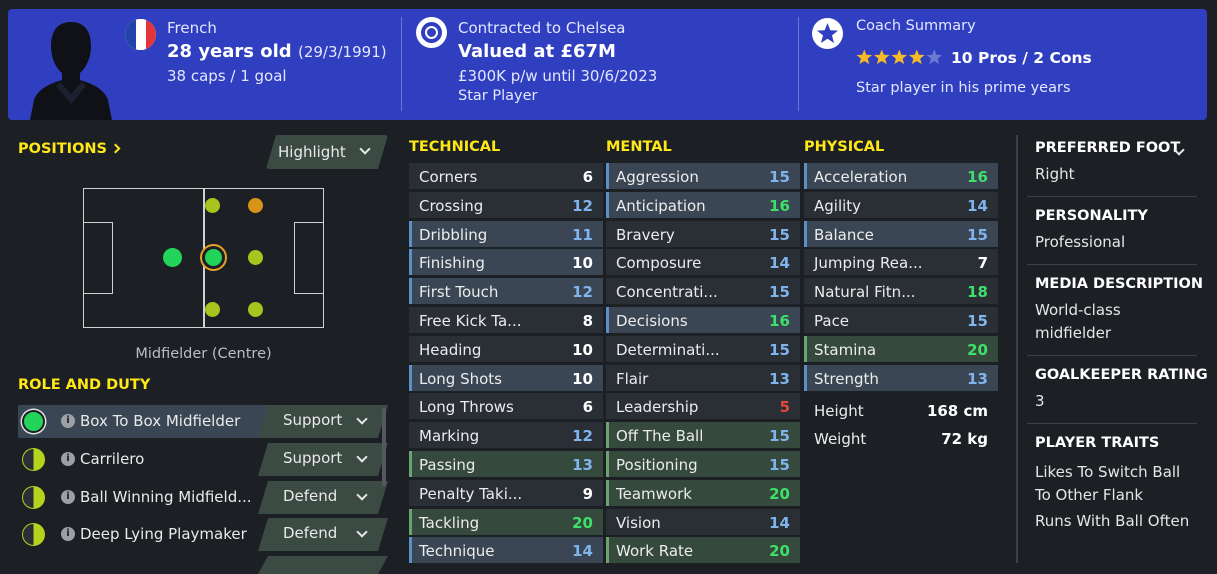 The width and height of the screenshot is (1217, 574). I want to click on attribute-name: Long Shots, so click(460, 378).